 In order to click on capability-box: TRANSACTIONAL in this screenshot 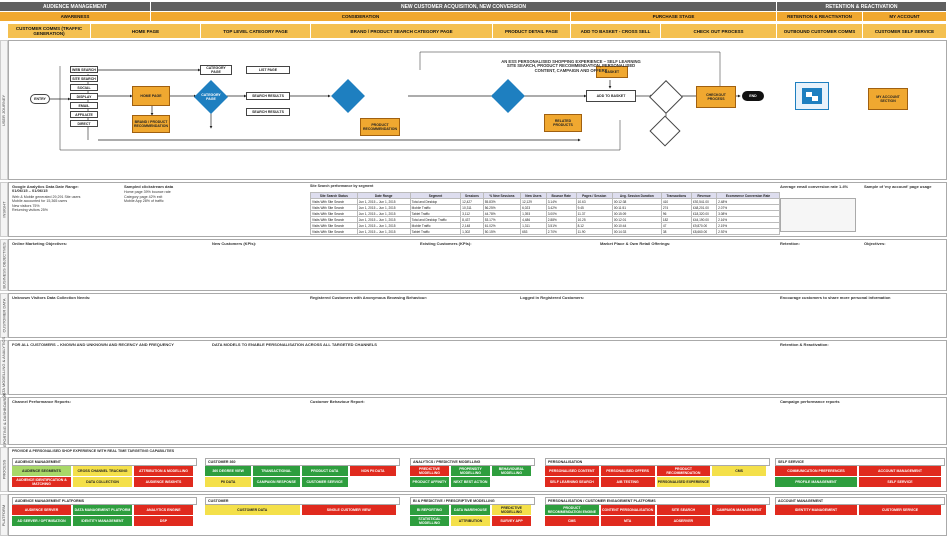, I will do `click(276, 471)`.